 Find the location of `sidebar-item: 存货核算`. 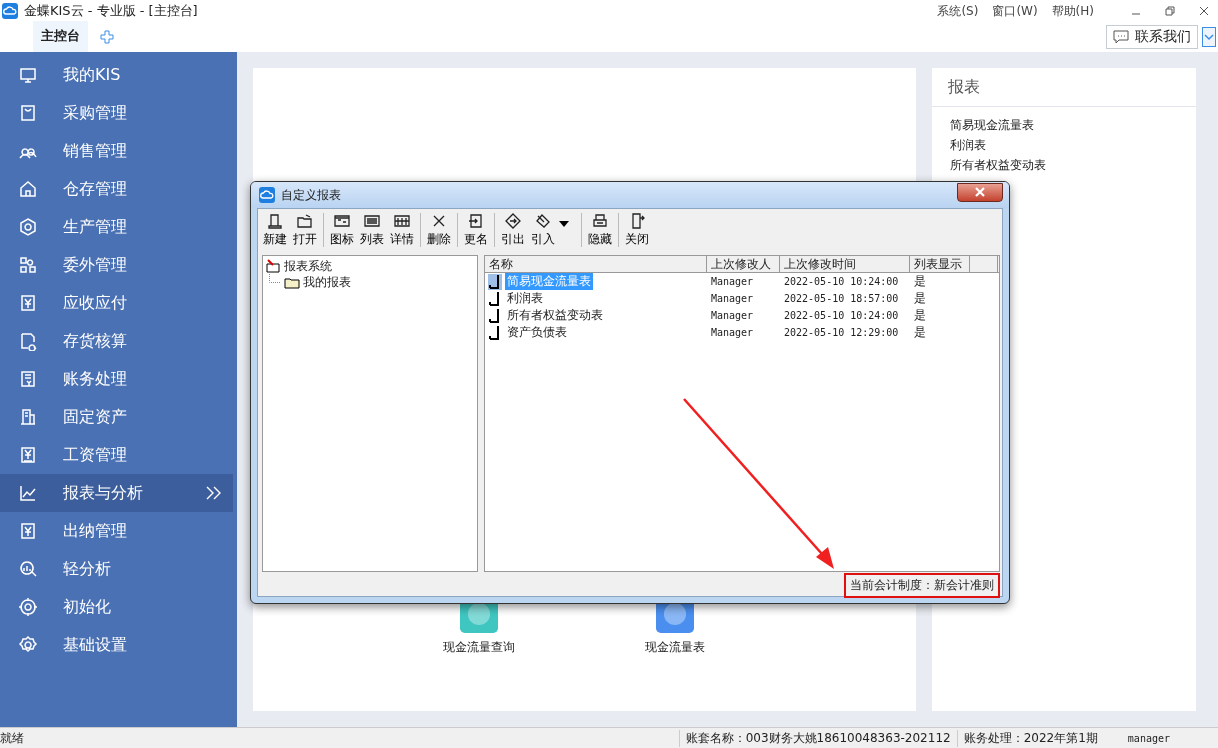

sidebar-item: 存货核算 is located at coordinates (118, 341).